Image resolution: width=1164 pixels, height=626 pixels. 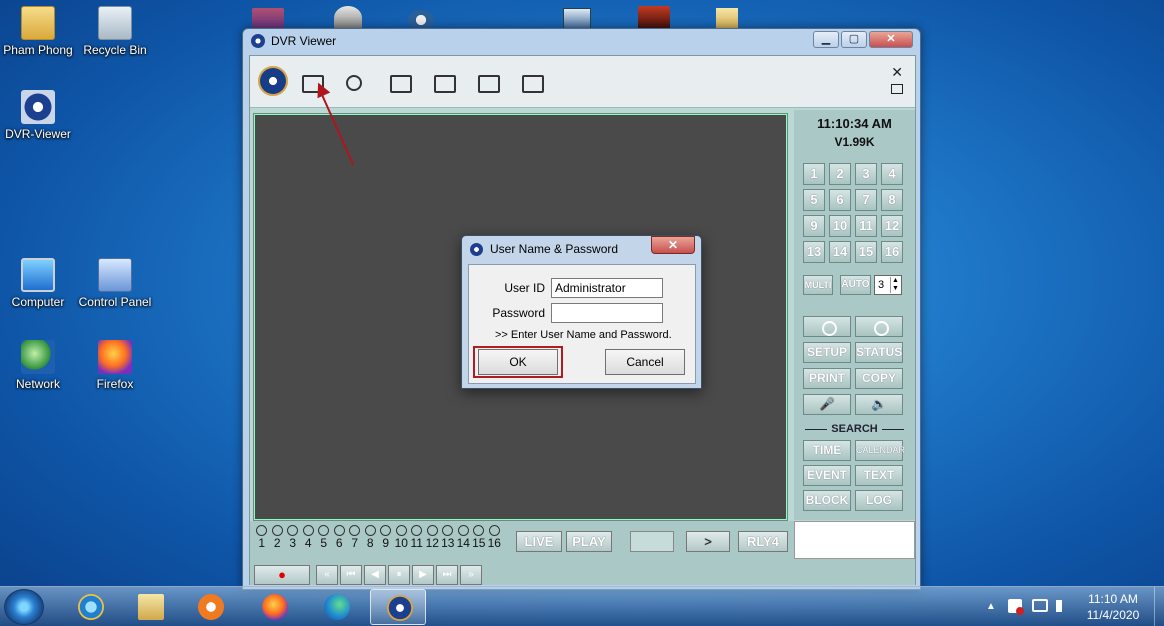 What do you see at coordinates (879, 326) in the screenshot?
I see `camera-button` at bounding box center [879, 326].